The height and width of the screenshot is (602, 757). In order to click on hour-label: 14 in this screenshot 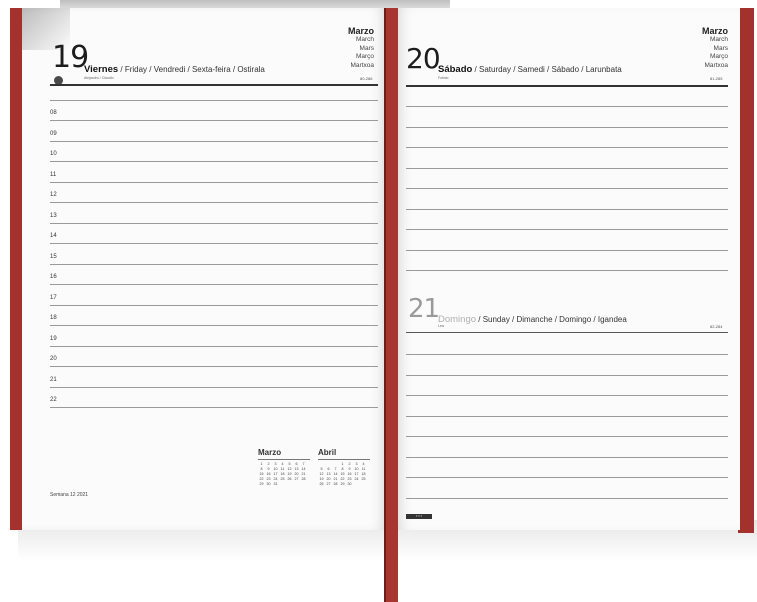, I will do `click(53, 236)`.